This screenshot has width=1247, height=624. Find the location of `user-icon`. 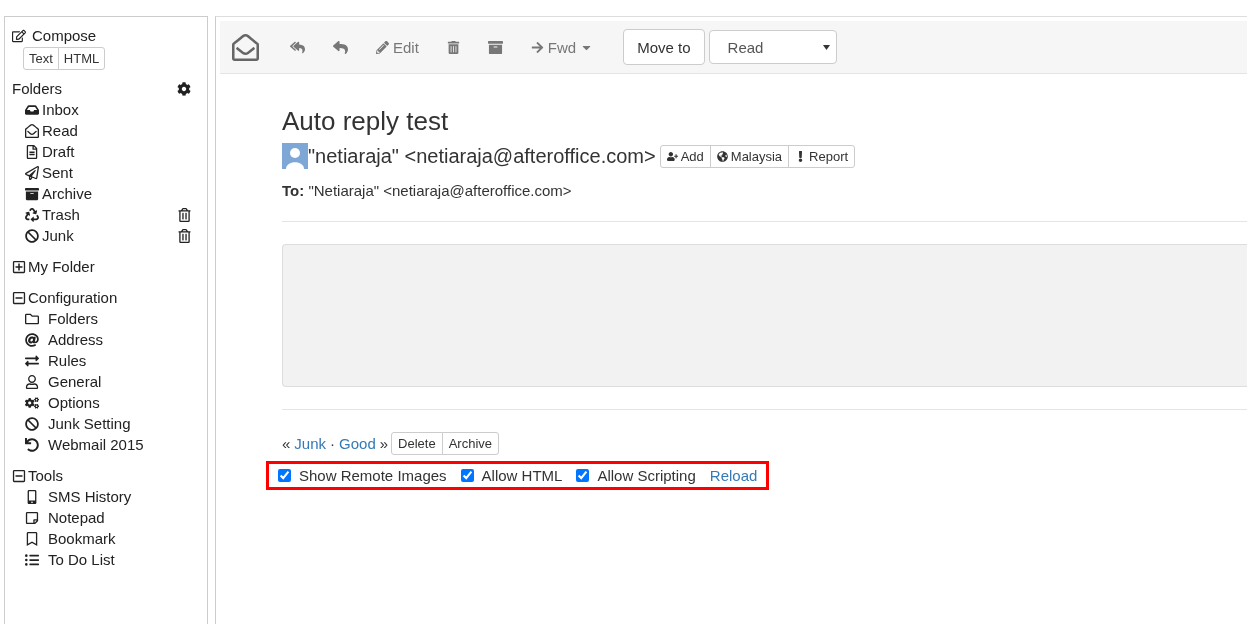

user-icon is located at coordinates (32, 381).